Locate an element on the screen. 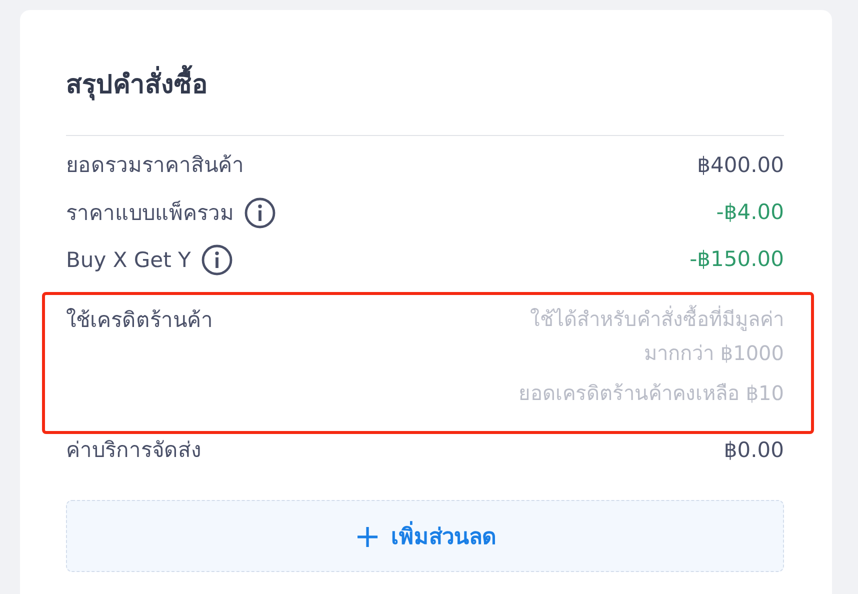 The image size is (858, 594). row-label: ยอดรวมราคาสินค้า is located at coordinates (155, 165).